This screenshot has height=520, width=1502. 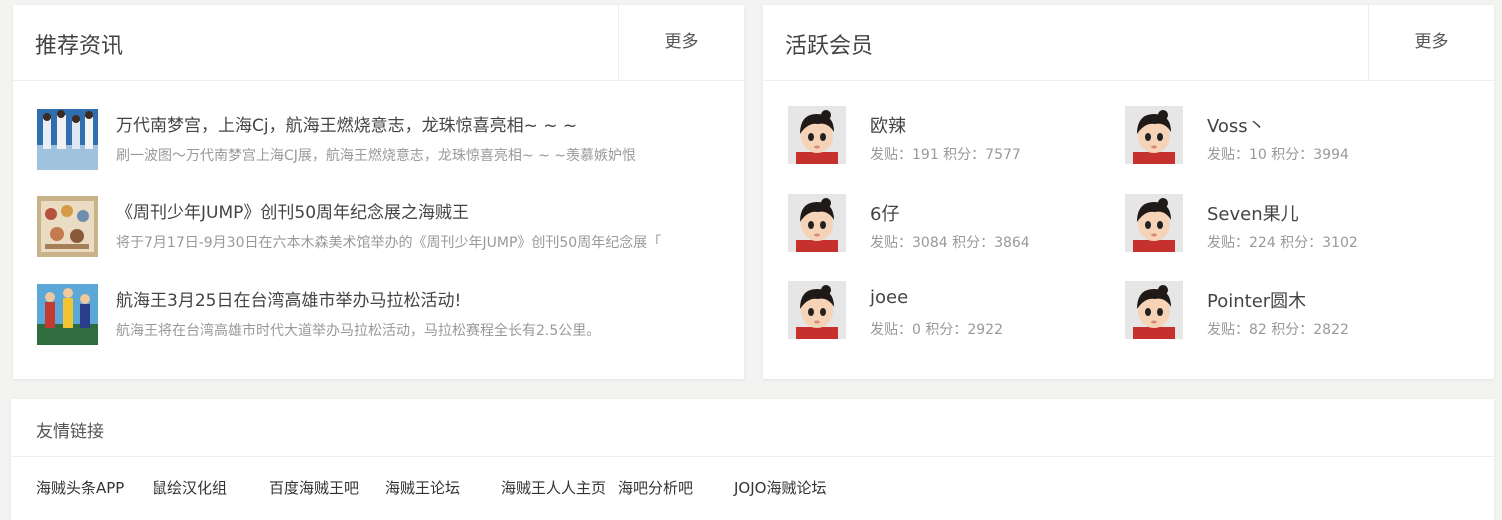 What do you see at coordinates (416, 123) in the screenshot?
I see `news-title: 万代南梦宫，上海Cj，航海王燃烧意志，龙珠惊喜亮相~ ~ ~` at bounding box center [416, 123].